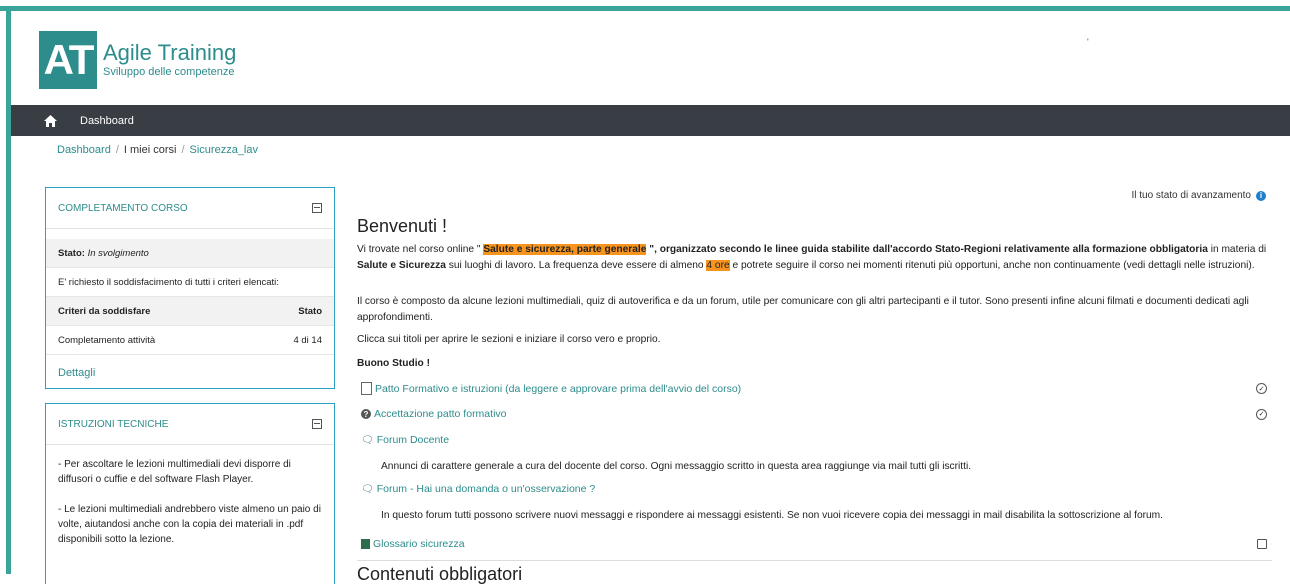 The image size is (1290, 585). I want to click on criteria-name: Completamento attività, so click(107, 340).